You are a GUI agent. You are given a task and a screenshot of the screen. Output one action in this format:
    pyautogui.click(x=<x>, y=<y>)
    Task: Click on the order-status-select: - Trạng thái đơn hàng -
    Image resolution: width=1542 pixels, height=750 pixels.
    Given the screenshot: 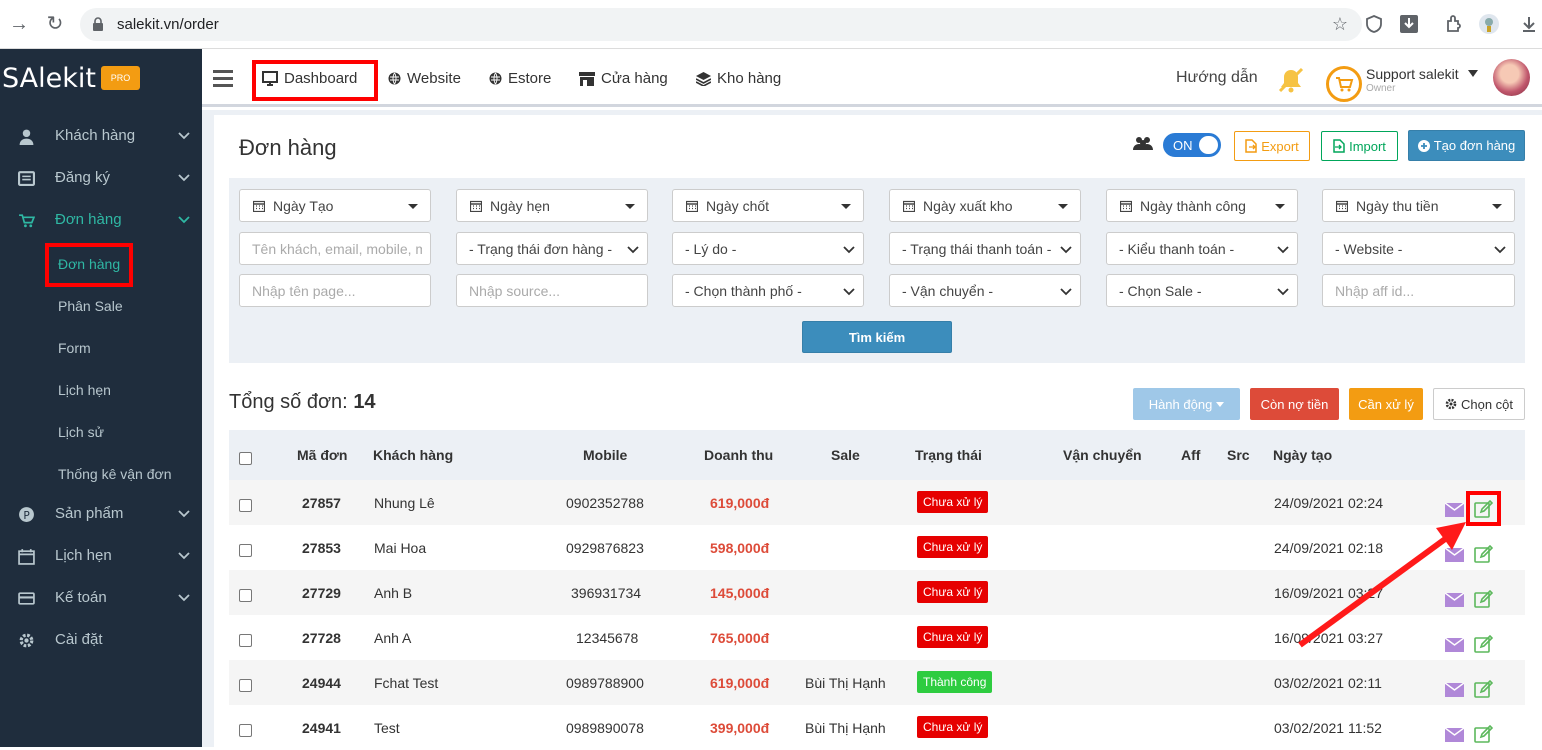 What is the action you would take?
    pyautogui.click(x=552, y=248)
    